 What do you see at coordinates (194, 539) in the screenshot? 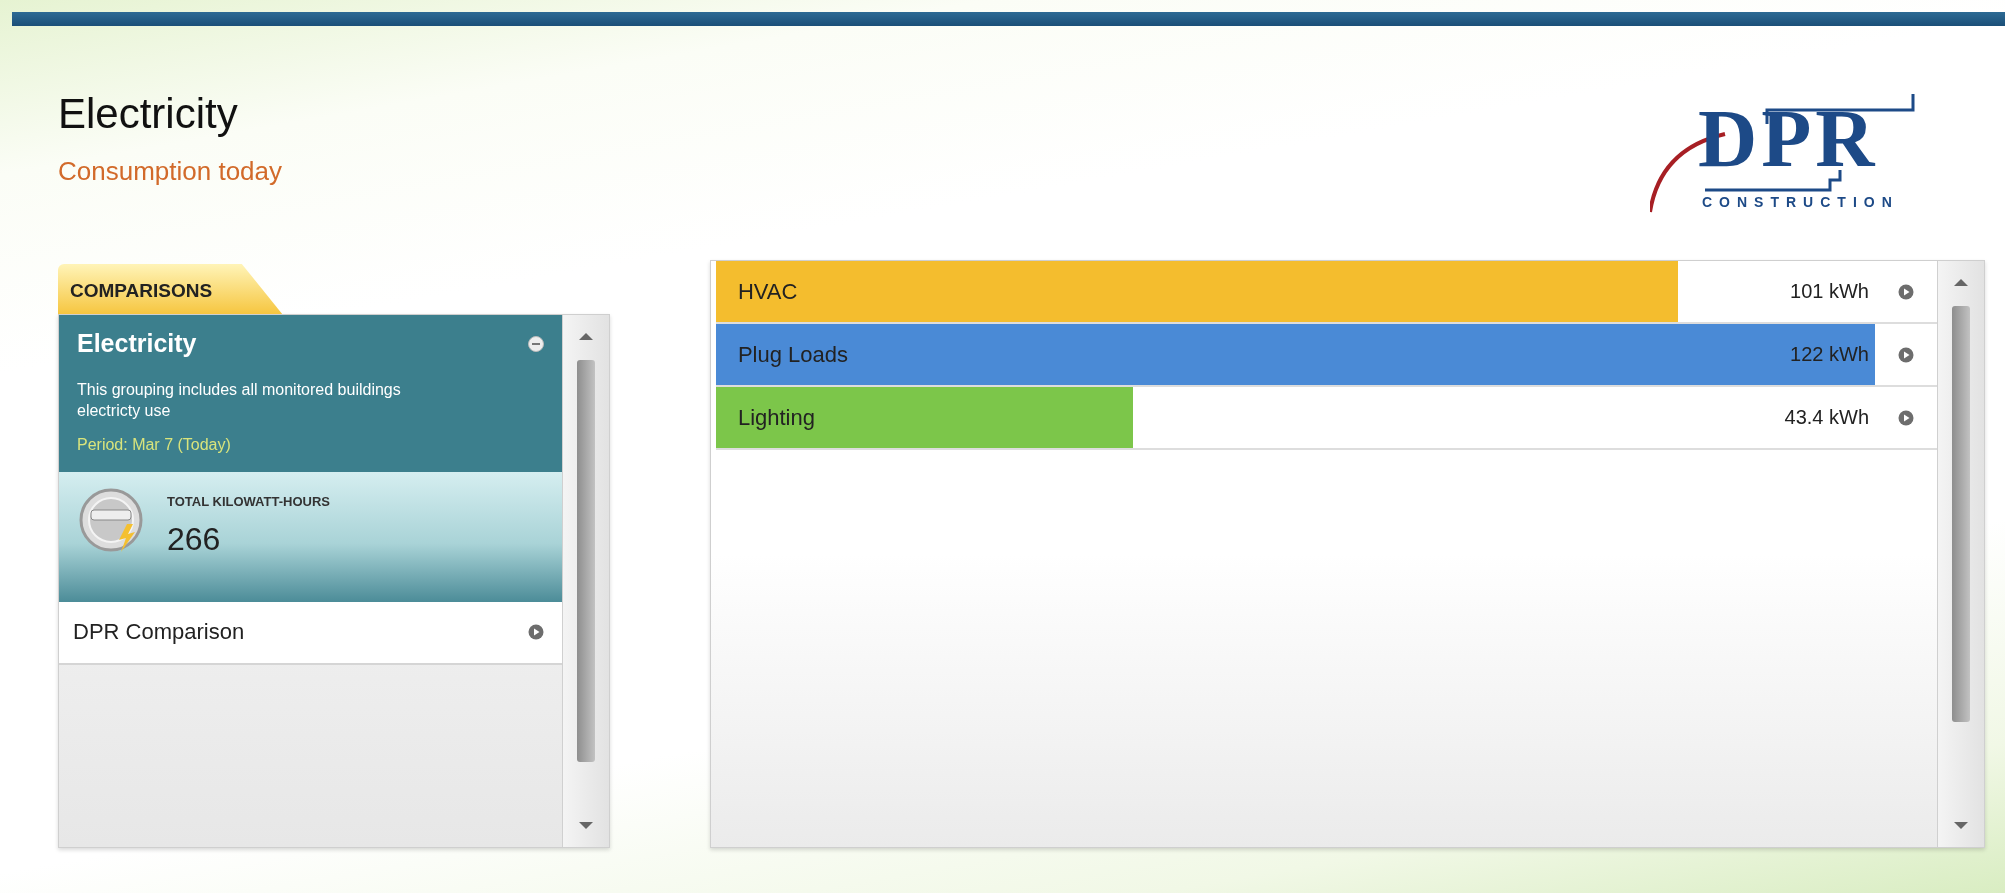
I see `total-value: 266` at bounding box center [194, 539].